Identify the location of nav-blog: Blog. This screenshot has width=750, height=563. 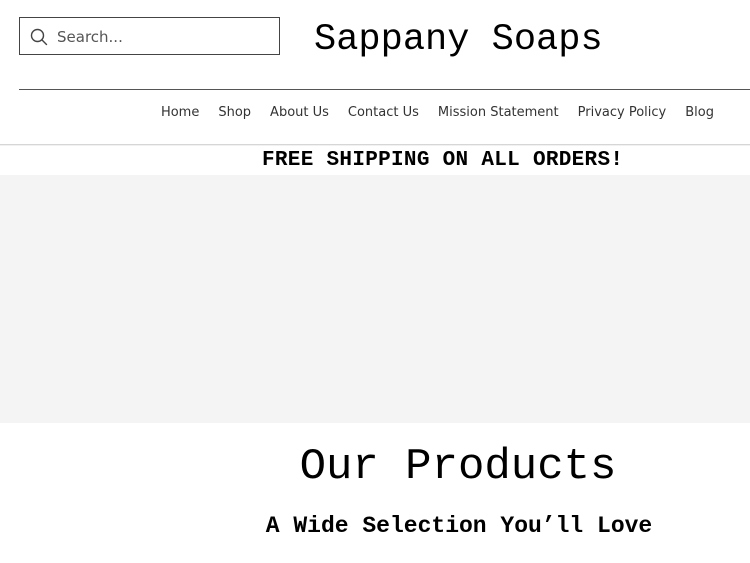
(699, 112).